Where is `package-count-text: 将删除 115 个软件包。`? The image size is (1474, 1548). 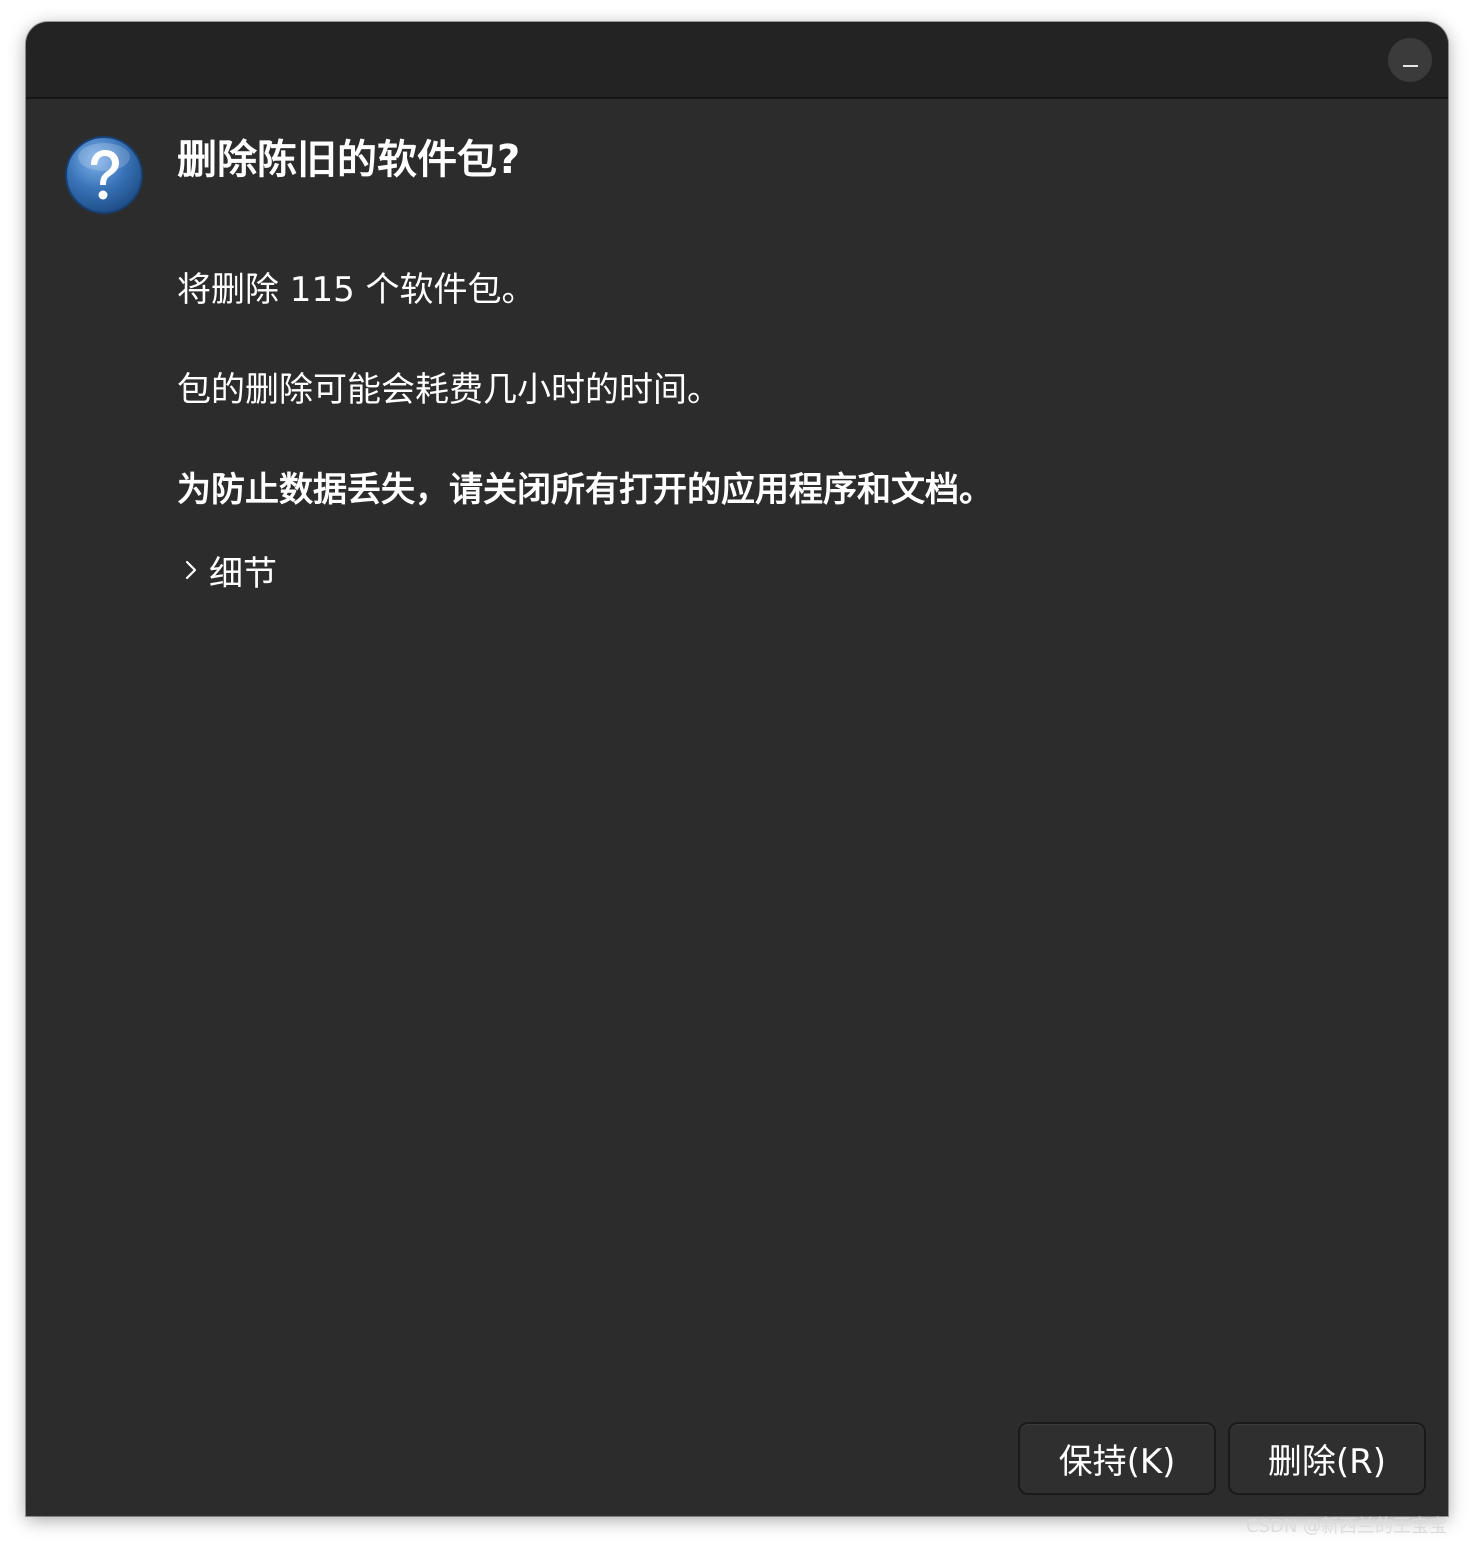
package-count-text: 将删除 115 个软件包。 is located at coordinates (356, 290).